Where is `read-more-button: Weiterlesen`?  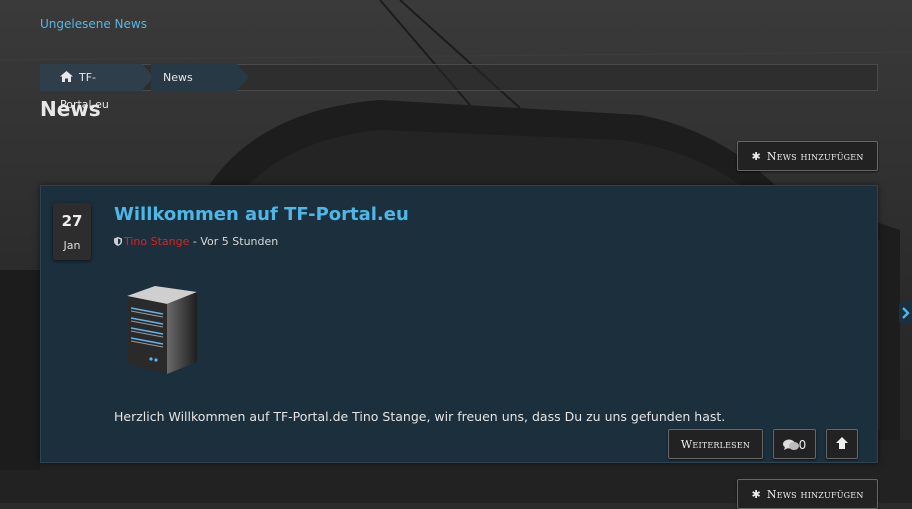
read-more-button: Weiterlesen is located at coordinates (715, 444).